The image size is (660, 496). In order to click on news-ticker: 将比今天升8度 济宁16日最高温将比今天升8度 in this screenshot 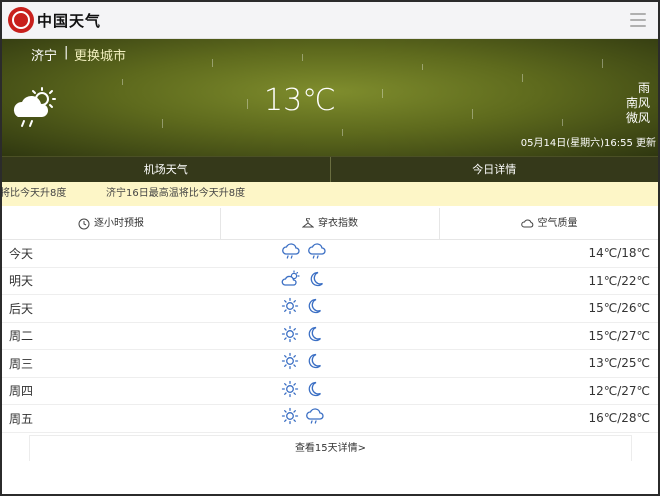, I will do `click(330, 194)`.